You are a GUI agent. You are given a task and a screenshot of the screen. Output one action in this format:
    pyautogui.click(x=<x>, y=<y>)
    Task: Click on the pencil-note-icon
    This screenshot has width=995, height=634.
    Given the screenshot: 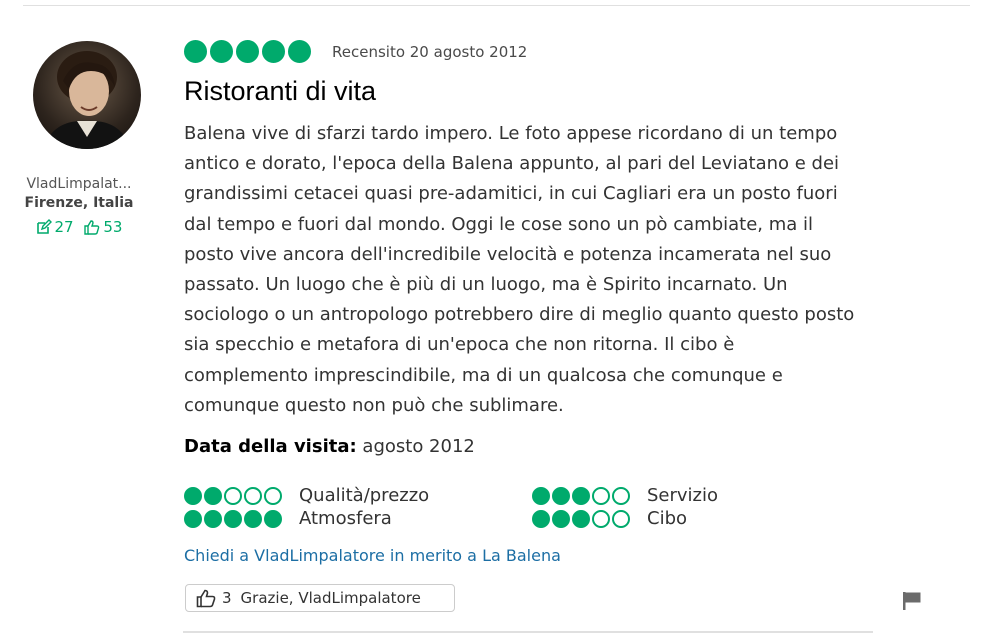 What is the action you would take?
    pyautogui.click(x=44, y=226)
    